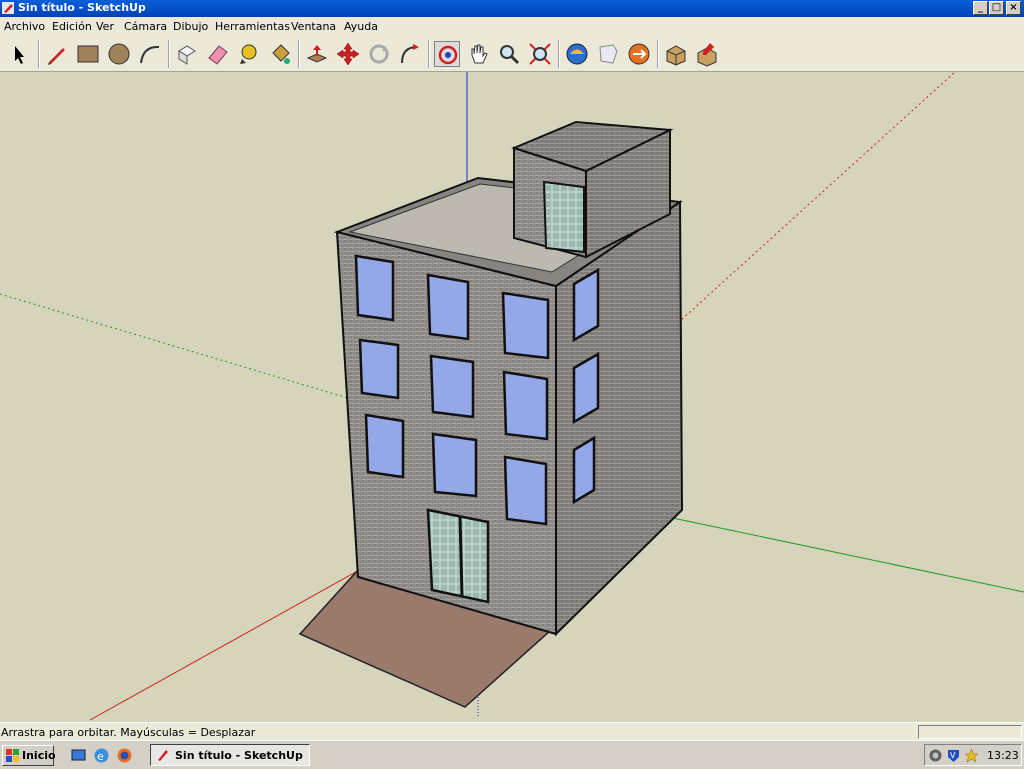 Image resolution: width=1024 pixels, height=769 pixels. I want to click on menu-ventana: Ventana, so click(313, 26).